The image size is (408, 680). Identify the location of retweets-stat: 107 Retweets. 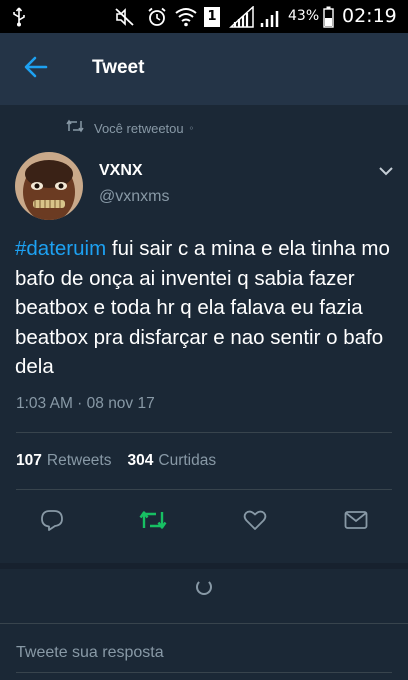
(64, 461).